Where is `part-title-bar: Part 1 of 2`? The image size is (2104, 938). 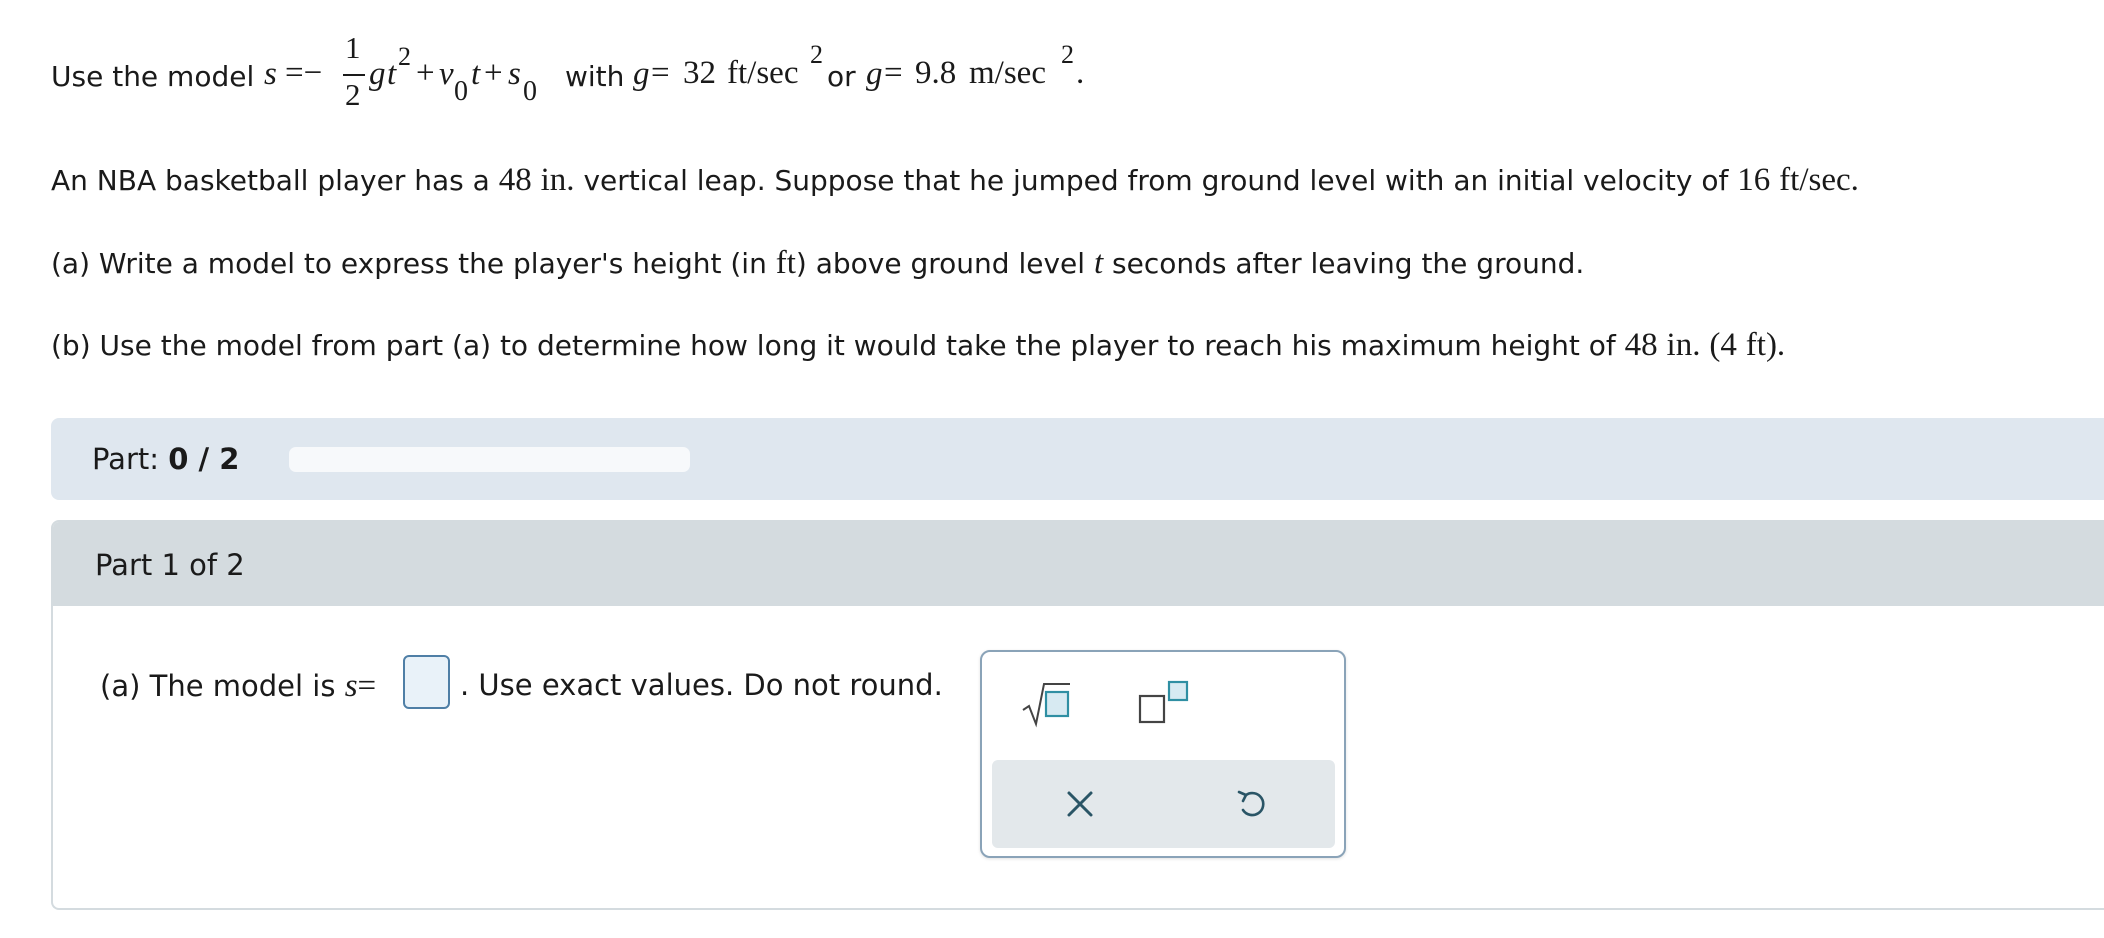 part-title-bar: Part 1 of 2 is located at coordinates (1078, 564).